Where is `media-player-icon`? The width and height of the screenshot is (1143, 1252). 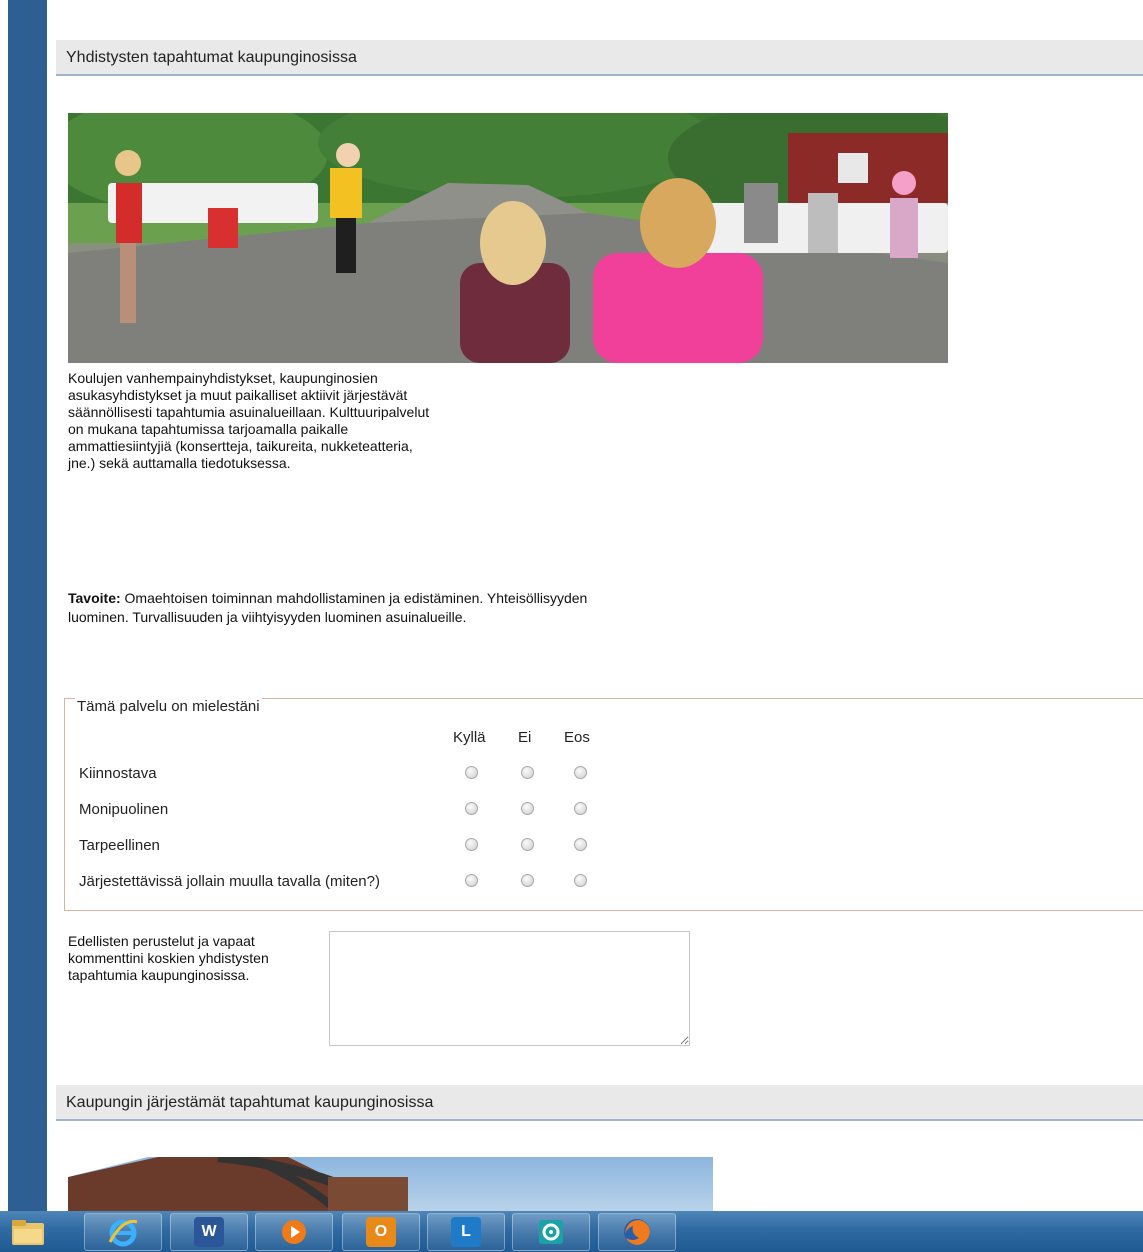
media-player-icon is located at coordinates (294, 1232).